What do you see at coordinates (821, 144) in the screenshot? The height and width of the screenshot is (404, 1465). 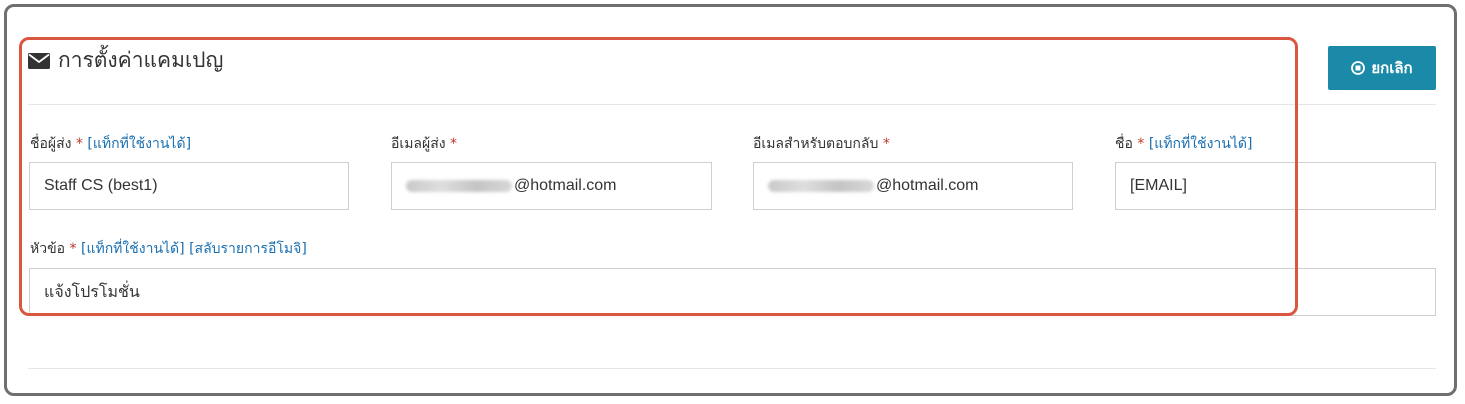 I see `reply-email-label: อีเมลสำหรับตอบกลับ *` at bounding box center [821, 144].